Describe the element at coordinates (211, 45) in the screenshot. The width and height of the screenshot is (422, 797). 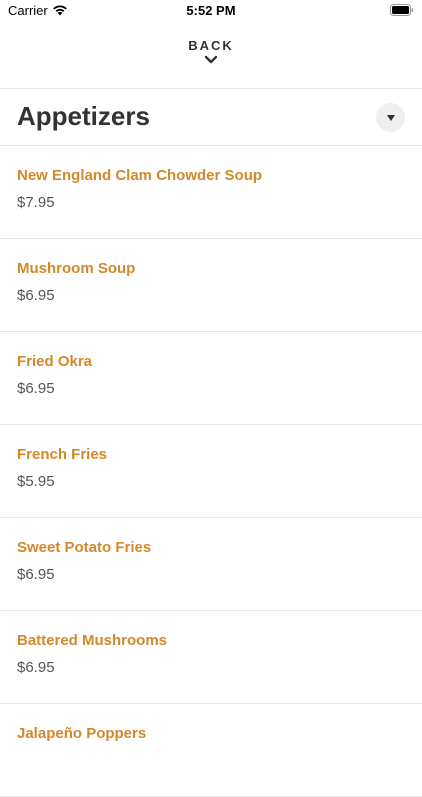
I see `back-label: BACK` at that location.